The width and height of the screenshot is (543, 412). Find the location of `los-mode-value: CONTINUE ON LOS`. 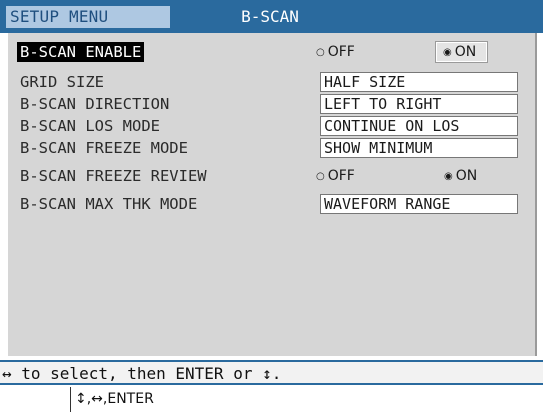

los-mode-value: CONTINUE ON LOS is located at coordinates (419, 126).